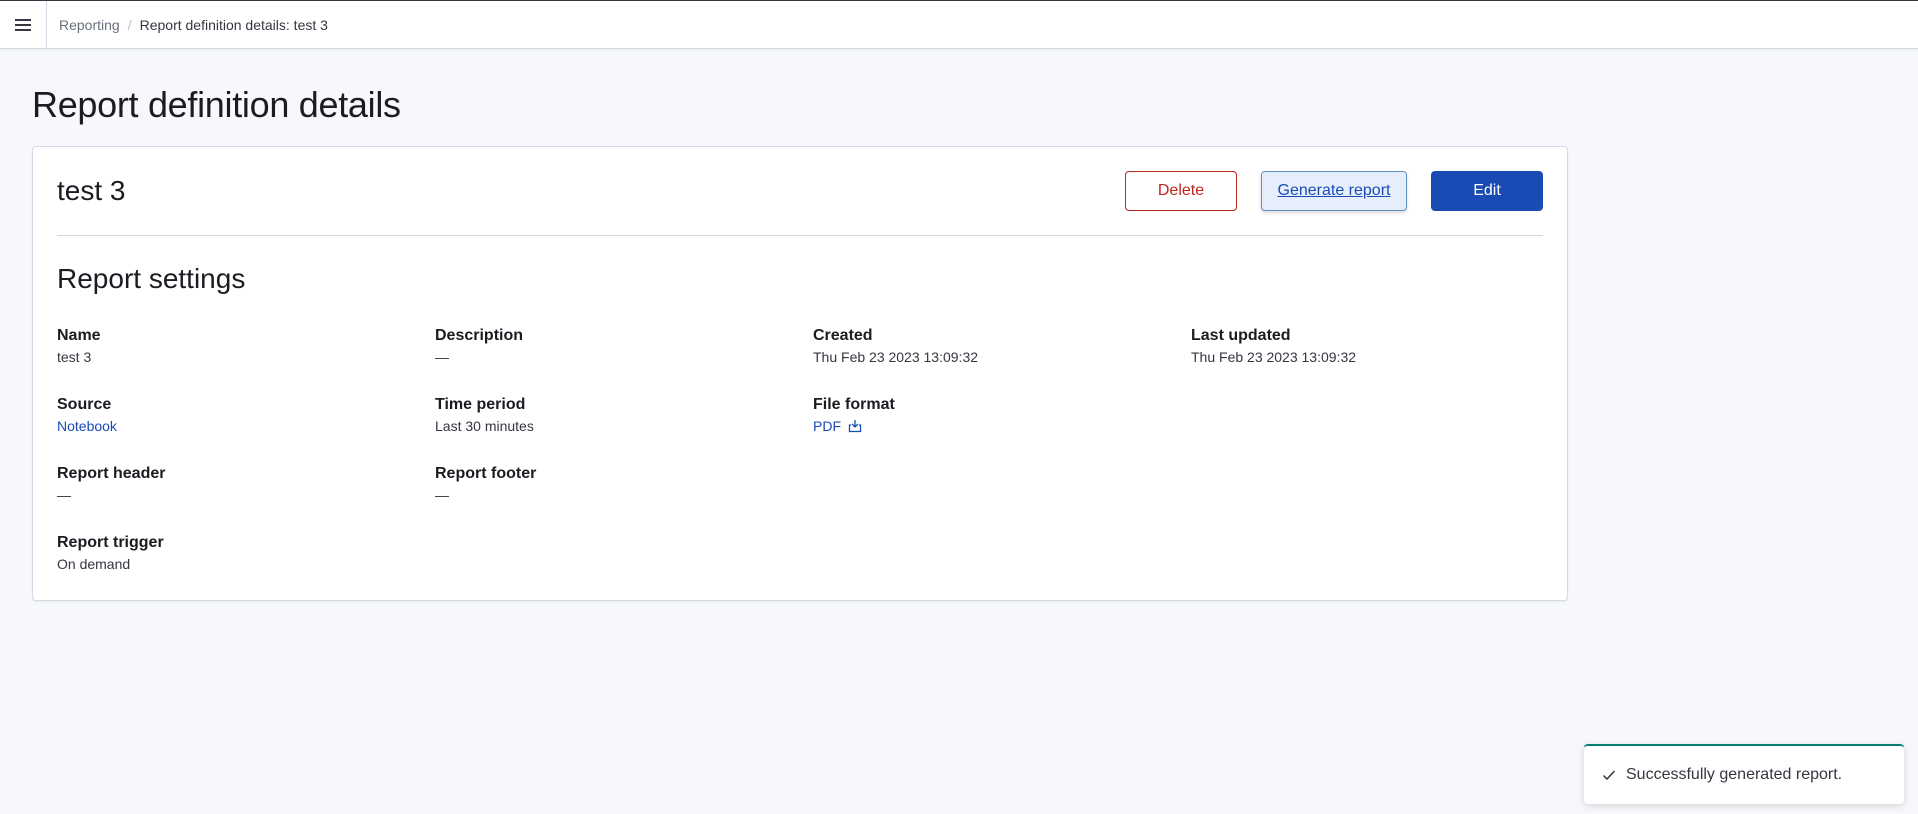 The image size is (1918, 814). What do you see at coordinates (480, 404) in the screenshot?
I see `time-period-label: Time period` at bounding box center [480, 404].